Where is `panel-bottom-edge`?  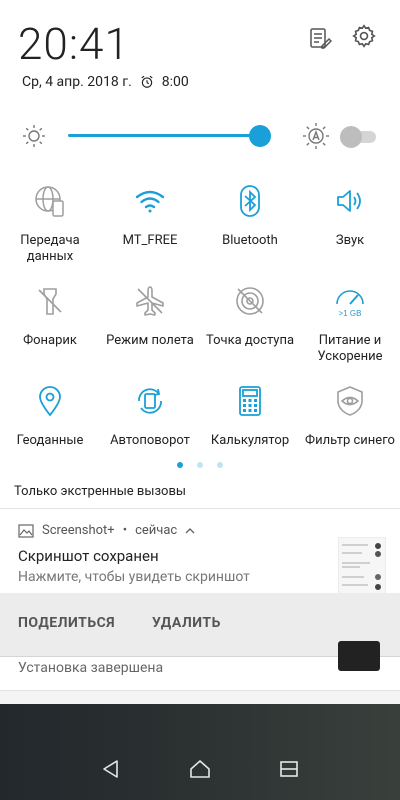
panel-bottom-edge is located at coordinates (200, 697).